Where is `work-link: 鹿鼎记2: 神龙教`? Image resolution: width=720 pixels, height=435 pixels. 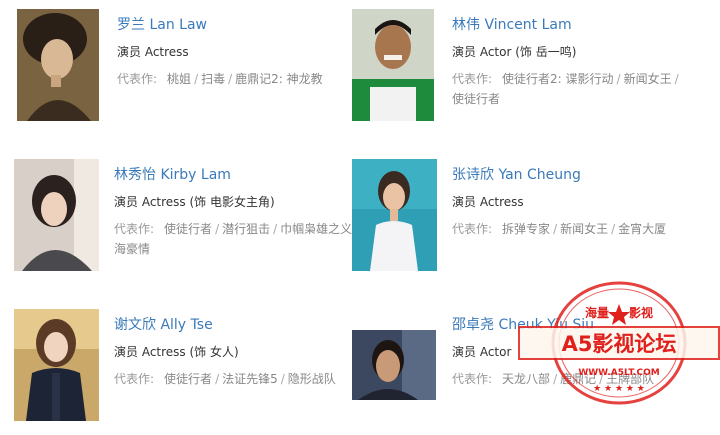
work-link: 鹿鼎记2: 神龙教 is located at coordinates (279, 79).